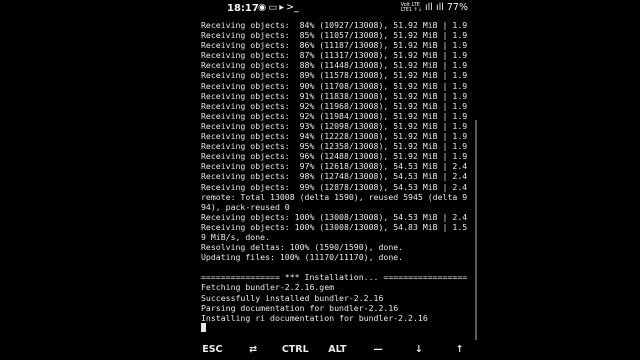 This screenshot has width=640, height=360. What do you see at coordinates (434, 7) in the screenshot?
I see `status-system-icons: Volt LTE LTE1 ↑↓ ıll ıll 77%` at bounding box center [434, 7].